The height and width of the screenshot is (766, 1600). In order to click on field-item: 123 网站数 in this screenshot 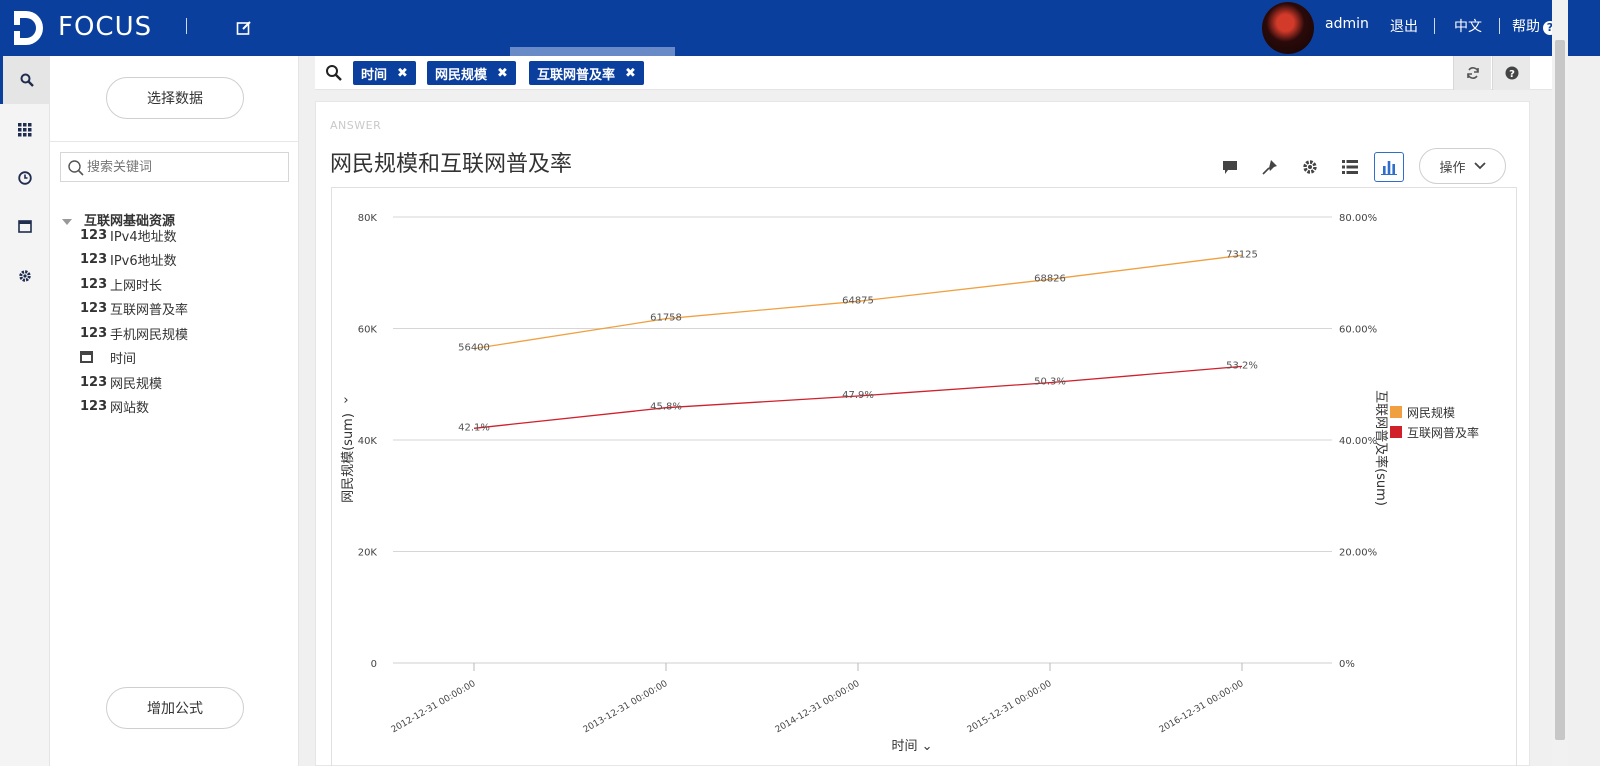, I will do `click(114, 406)`.